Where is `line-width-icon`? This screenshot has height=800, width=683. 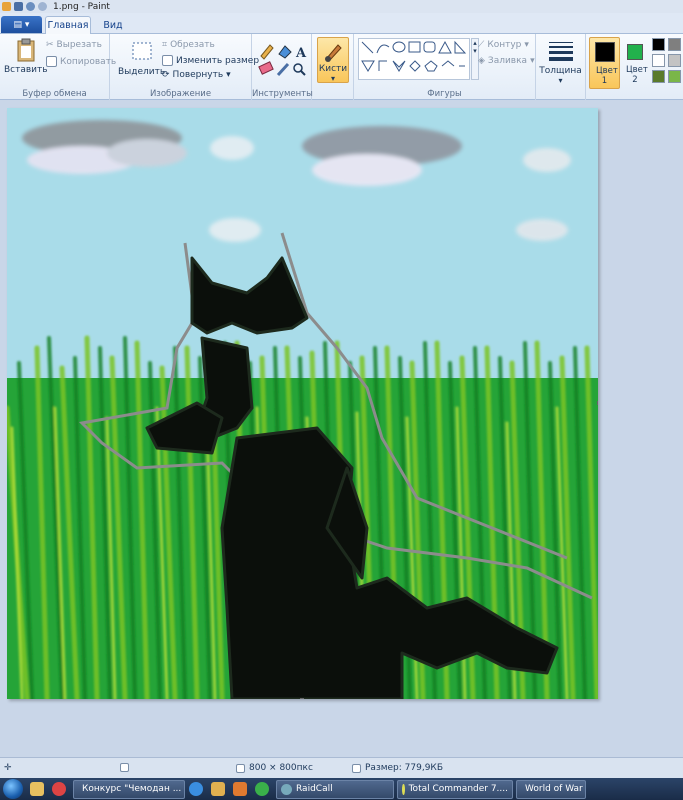 line-width-icon is located at coordinates (561, 51).